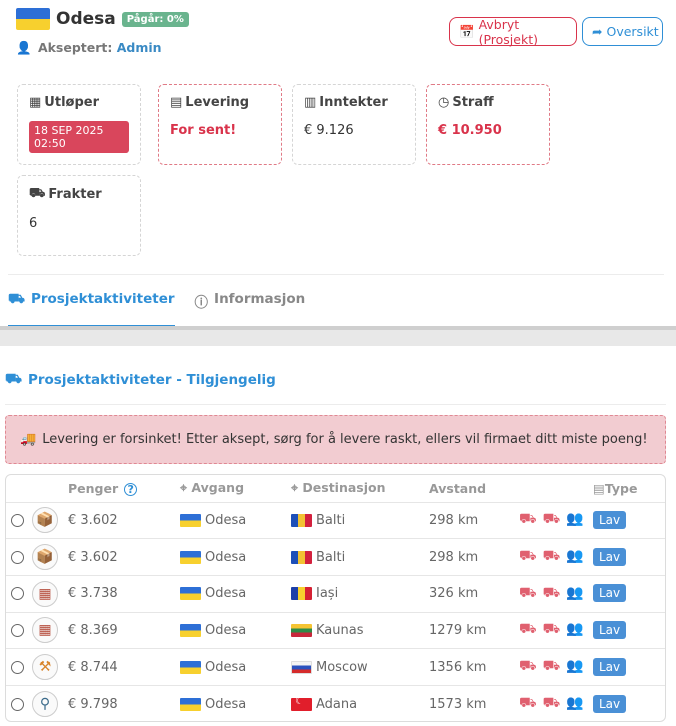 This screenshot has height=726, width=676. Describe the element at coordinates (466, 102) in the screenshot. I see `penalty-label: ◷ Straff` at that location.